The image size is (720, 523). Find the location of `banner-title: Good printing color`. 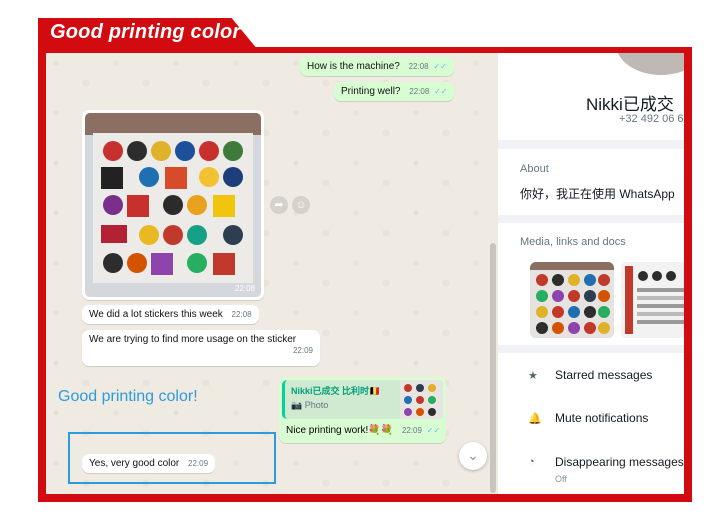

banner-title: Good printing color is located at coordinates (145, 32).